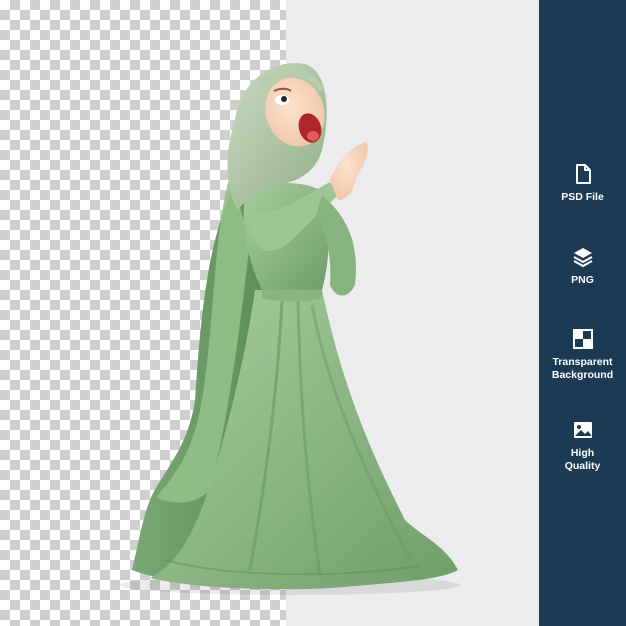 The height and width of the screenshot is (626, 626). I want to click on feature-label-png: PNG, so click(582, 280).